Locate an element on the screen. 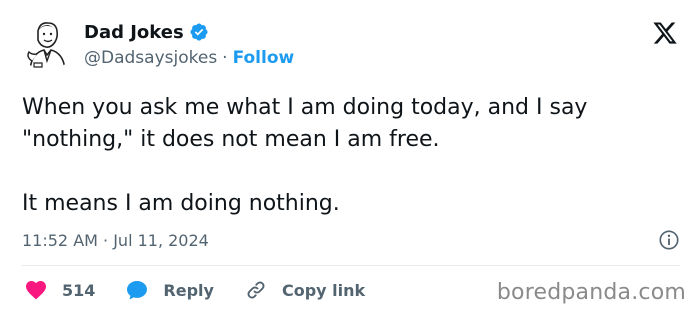 The height and width of the screenshot is (318, 700). follow-link: Follow is located at coordinates (264, 58).